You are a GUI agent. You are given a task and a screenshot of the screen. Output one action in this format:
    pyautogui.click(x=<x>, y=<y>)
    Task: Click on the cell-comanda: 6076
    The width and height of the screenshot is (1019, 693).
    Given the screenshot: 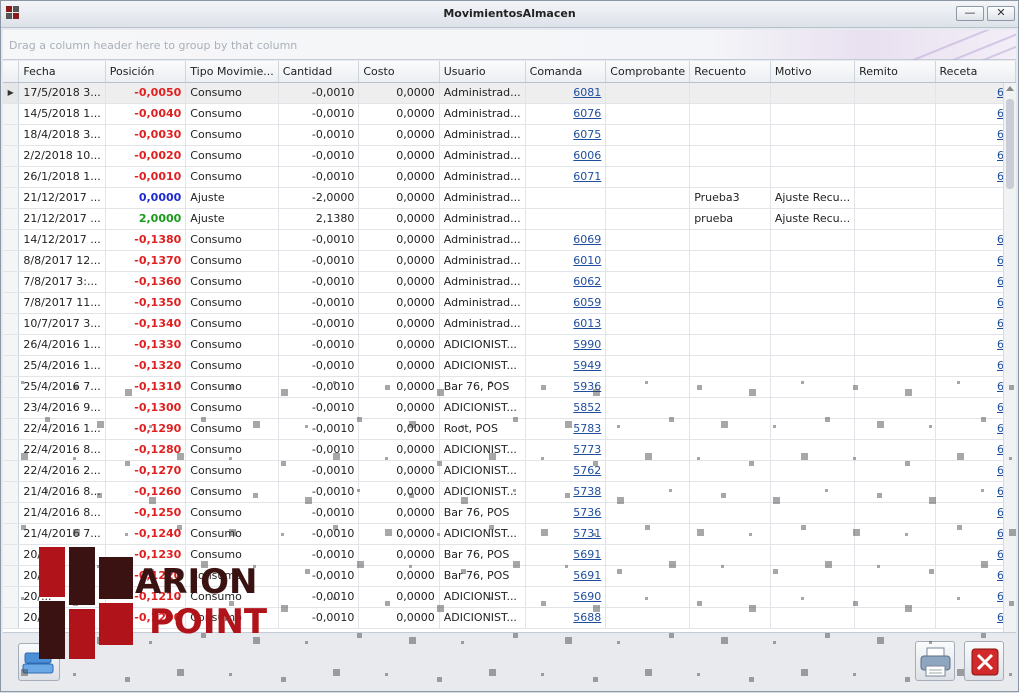 What is the action you would take?
    pyautogui.click(x=566, y=114)
    